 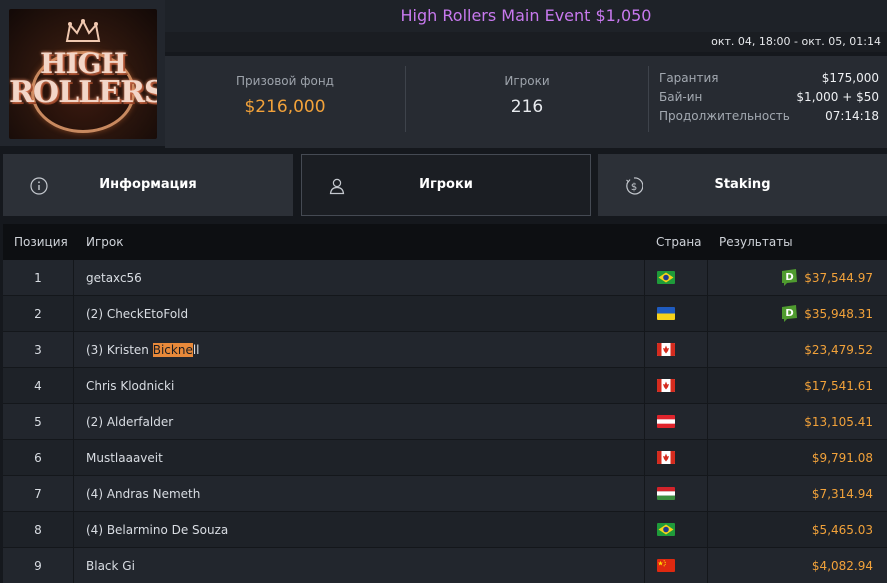 I want to click on hungary-flag-icon, so click(x=666, y=493).